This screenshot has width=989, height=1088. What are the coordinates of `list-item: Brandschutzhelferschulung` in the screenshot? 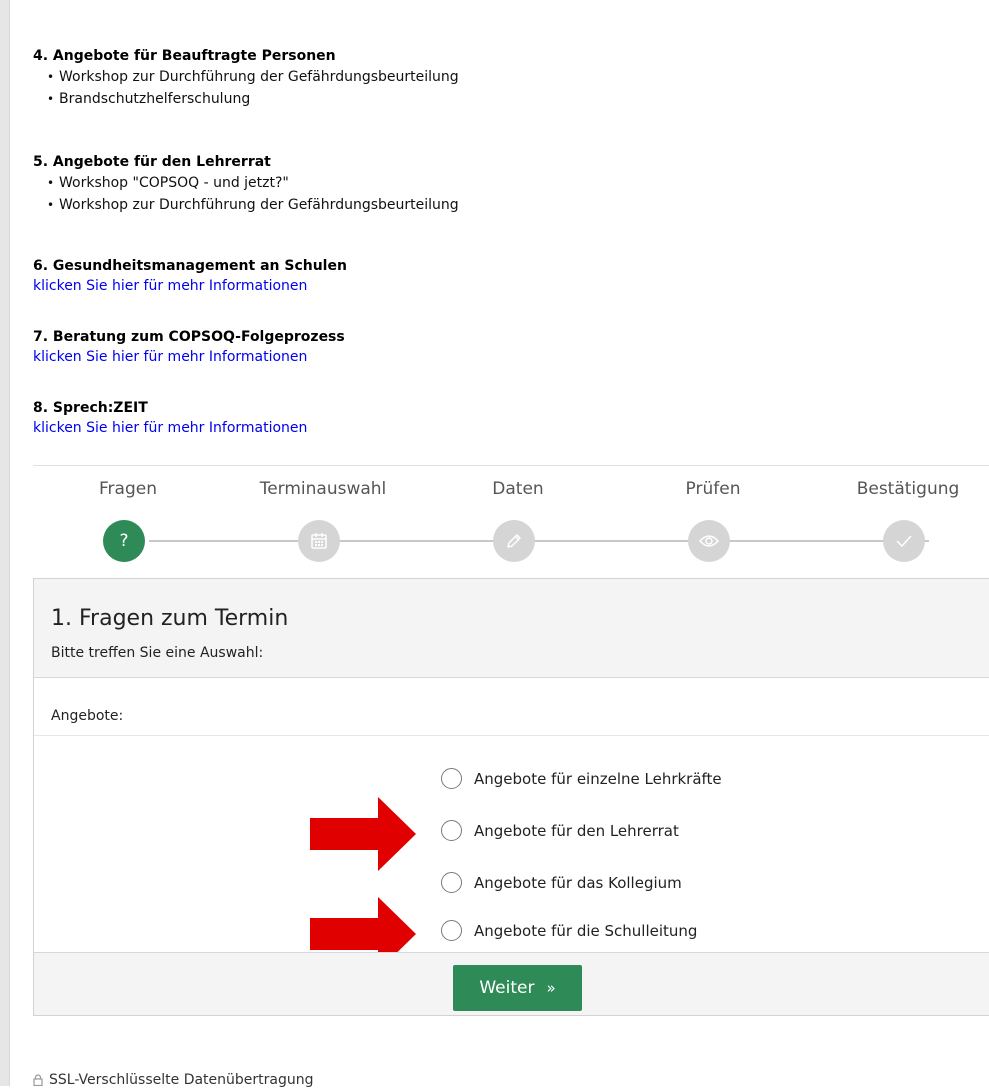 It's located at (253, 99).